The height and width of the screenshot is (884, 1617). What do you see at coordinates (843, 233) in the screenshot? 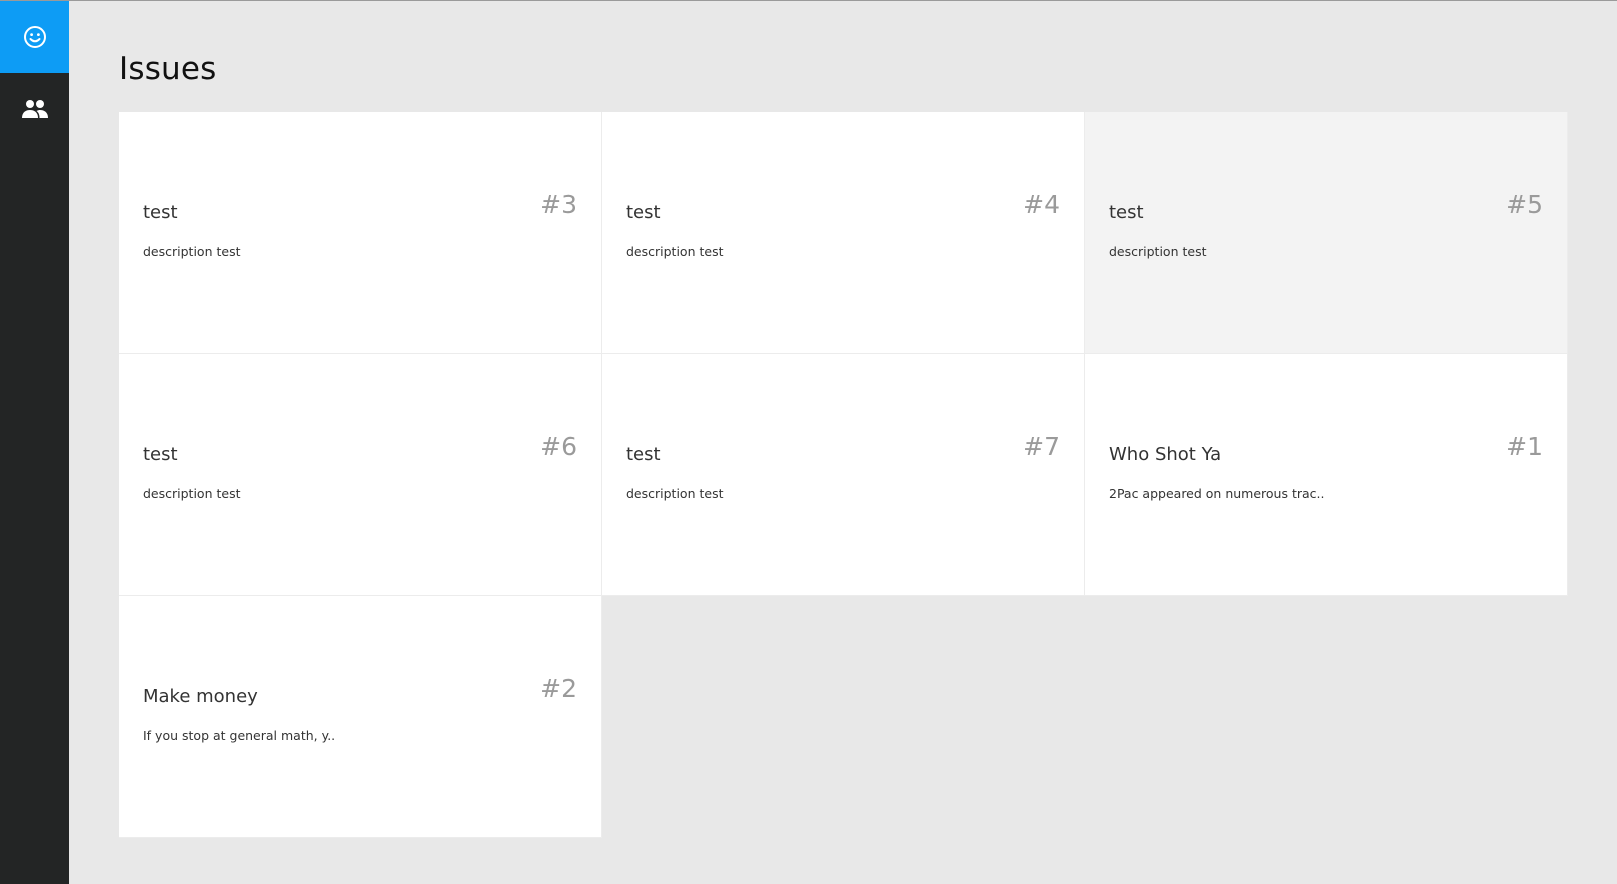
I see `issue-card: test #4 description test` at bounding box center [843, 233].